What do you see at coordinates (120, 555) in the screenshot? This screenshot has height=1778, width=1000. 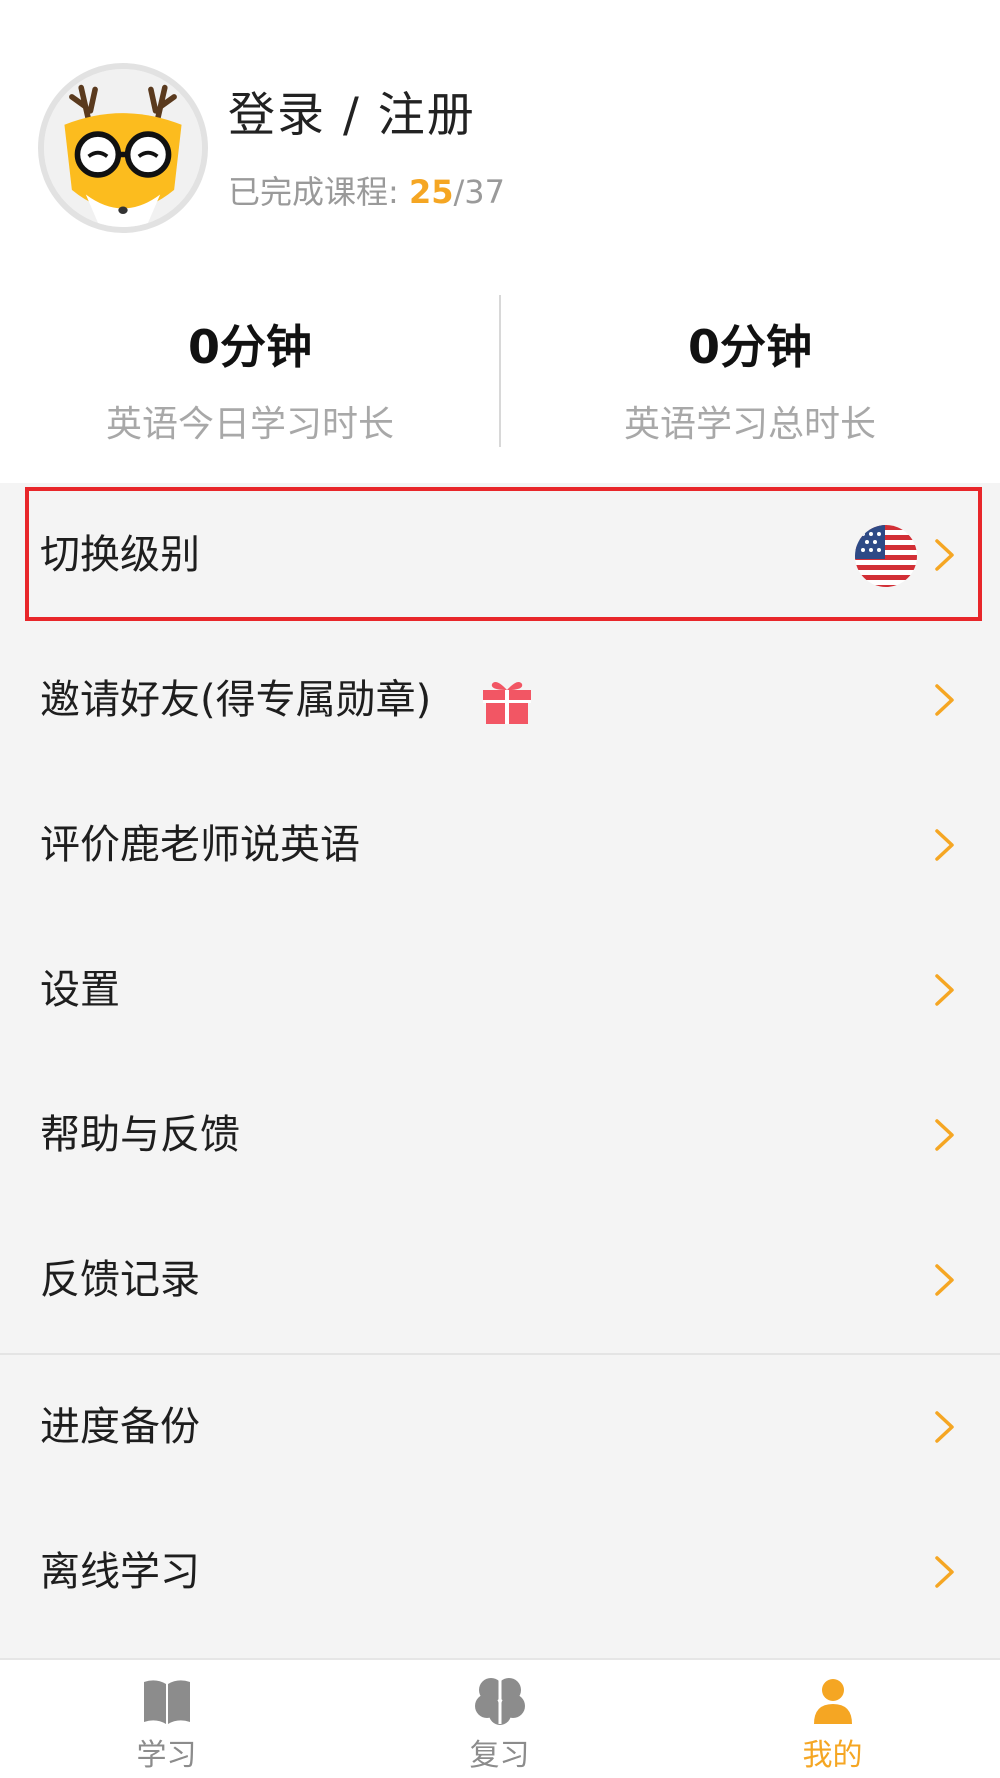 I see `menu-item-label: 切换级别` at bounding box center [120, 555].